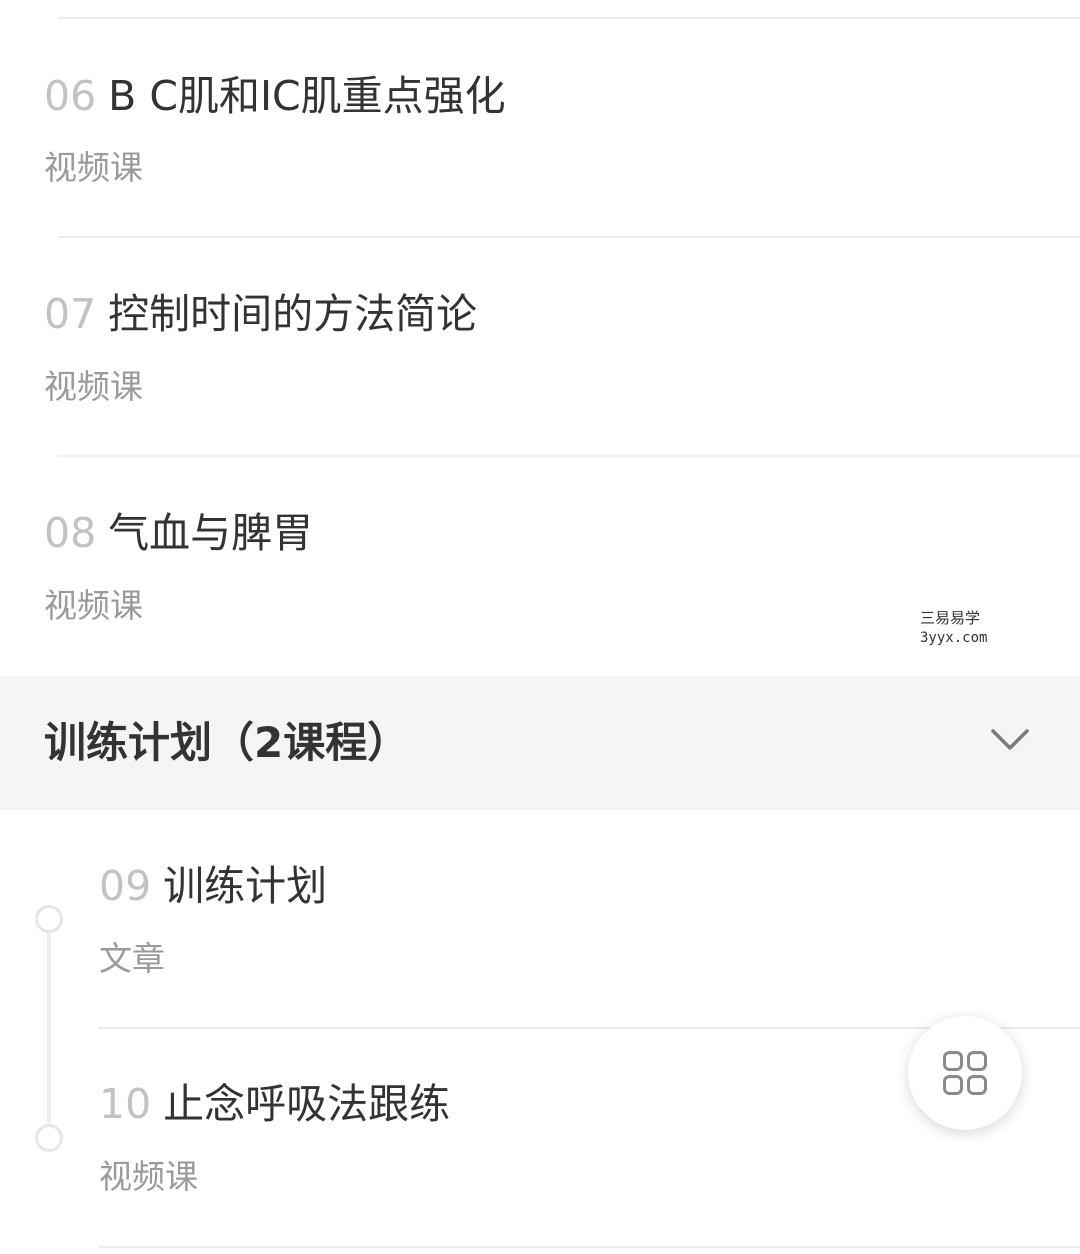 Image resolution: width=1080 pixels, height=1254 pixels. Describe the element at coordinates (293, 314) in the screenshot. I see `lesson-title-text: 控制时间的方法简论` at that location.